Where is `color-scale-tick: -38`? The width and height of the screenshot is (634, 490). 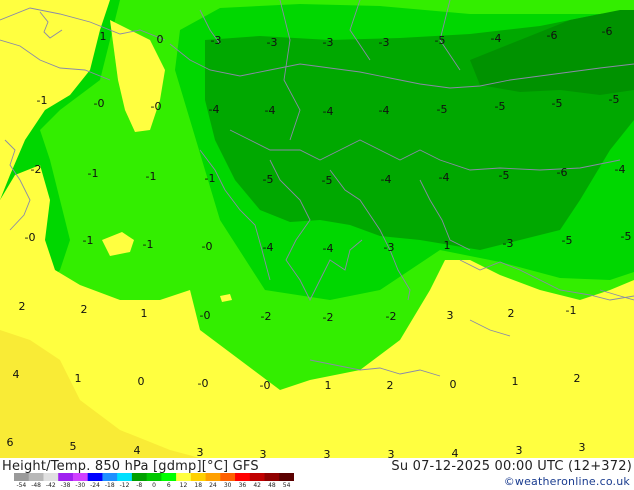 color-scale-tick: -38 is located at coordinates (65, 485).